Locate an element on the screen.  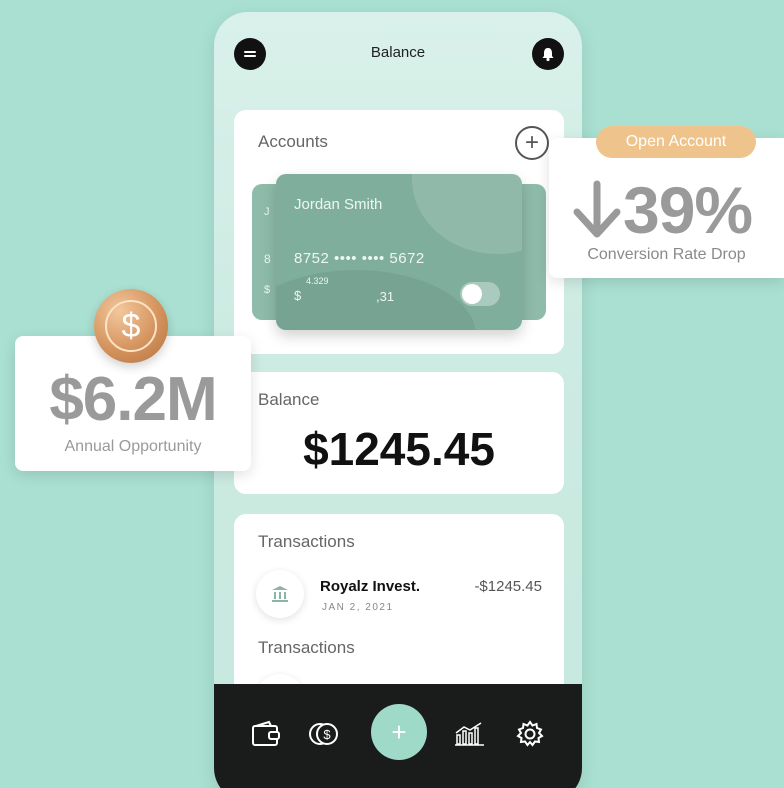
opportunity-label: Annual Opportunity is located at coordinates (133, 446).